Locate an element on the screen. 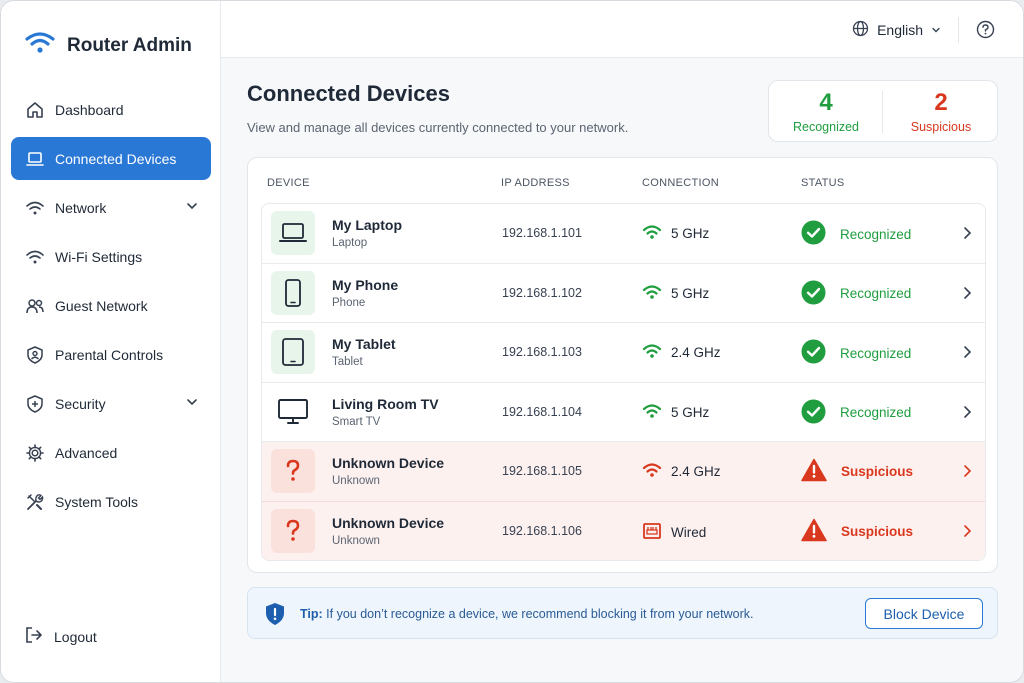 Image resolution: width=1024 pixels, height=683 pixels. device-name: My Laptop is located at coordinates (367, 225).